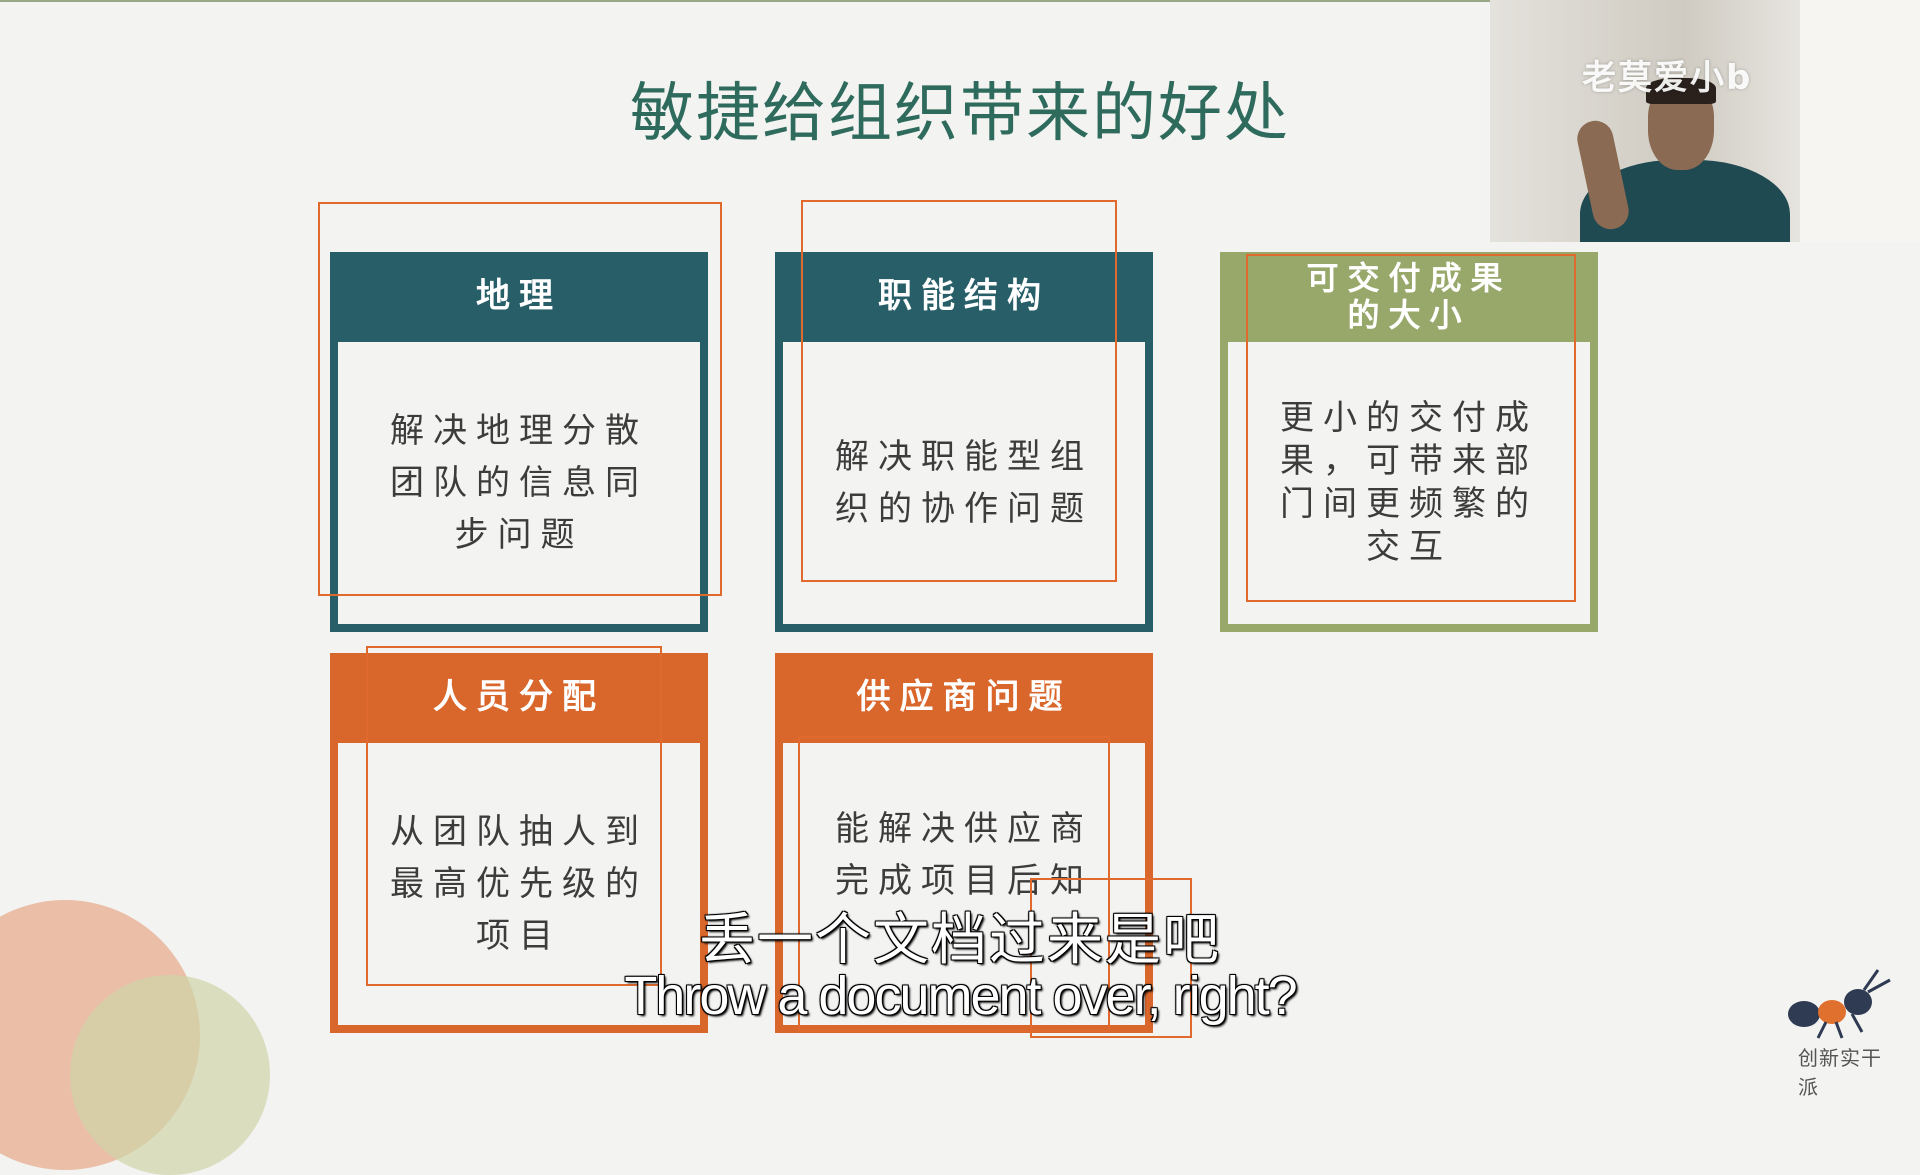 This screenshot has height=1175, width=1920. Describe the element at coordinates (964, 296) in the screenshot. I see `card-heading: 职能结构` at that location.